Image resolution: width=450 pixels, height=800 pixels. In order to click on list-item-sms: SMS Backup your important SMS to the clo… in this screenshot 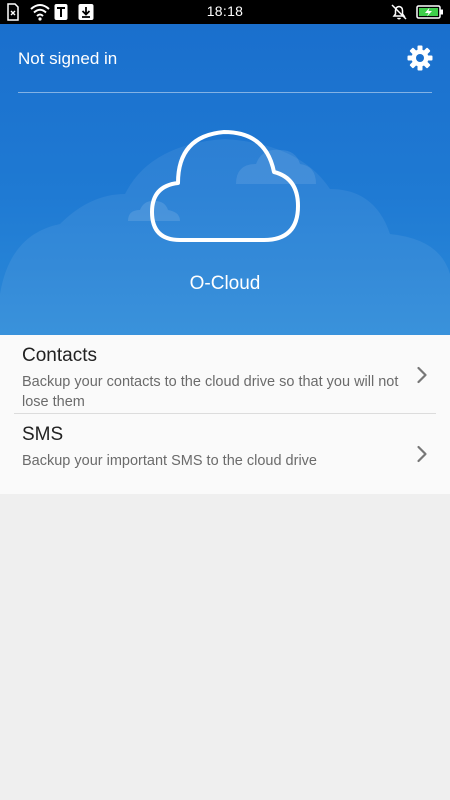, I will do `click(225, 454)`.